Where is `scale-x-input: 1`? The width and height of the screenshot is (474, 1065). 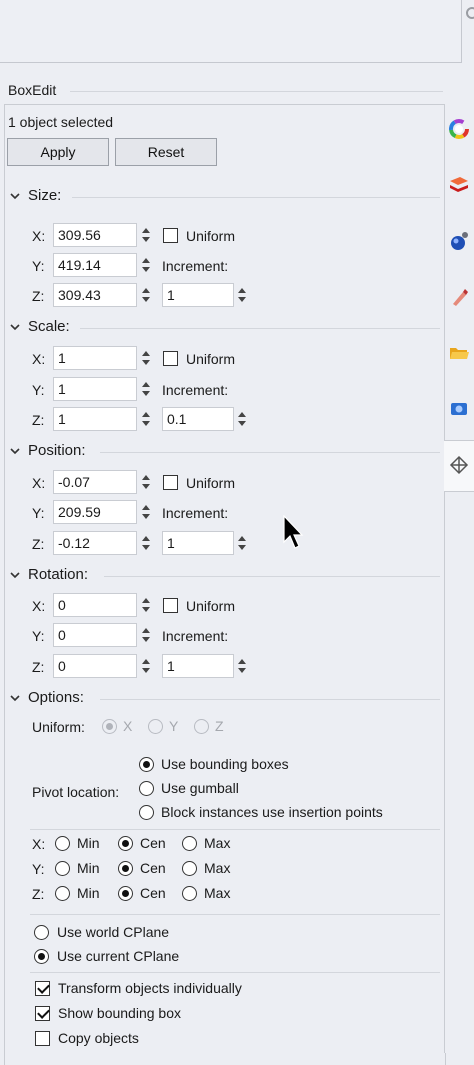 scale-x-input: 1 is located at coordinates (95, 358).